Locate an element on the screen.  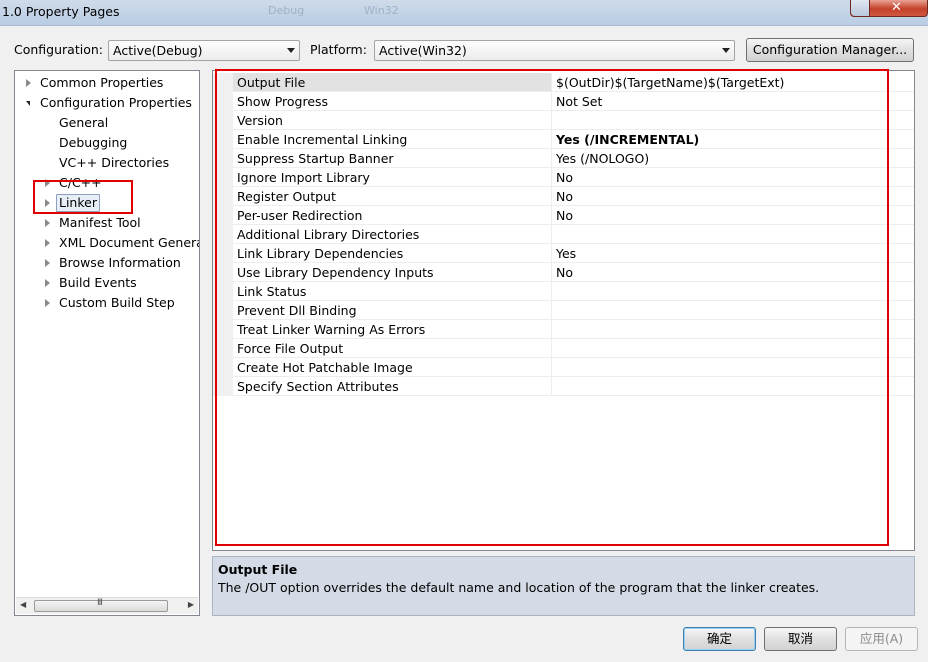
property-row: Register Output No is located at coordinates (563, 196).